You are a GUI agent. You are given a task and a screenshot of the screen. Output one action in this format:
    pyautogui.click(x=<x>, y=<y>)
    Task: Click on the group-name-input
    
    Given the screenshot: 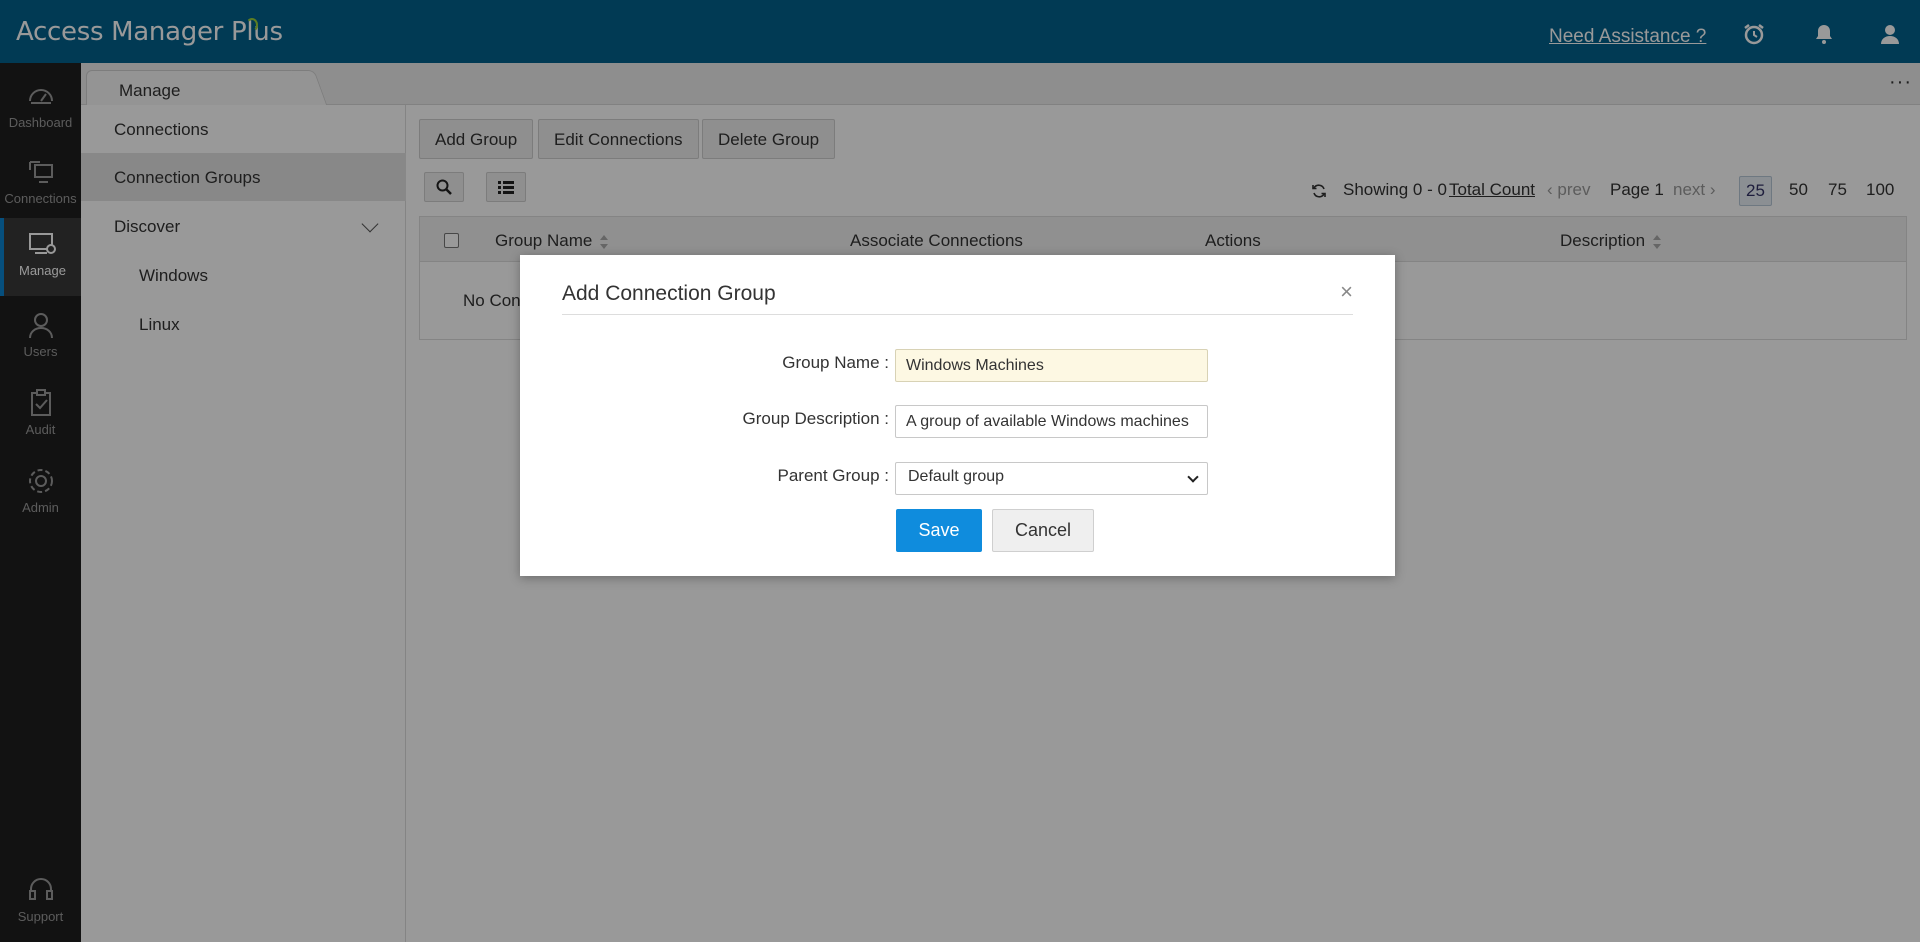 What is the action you would take?
    pyautogui.click(x=1051, y=365)
    